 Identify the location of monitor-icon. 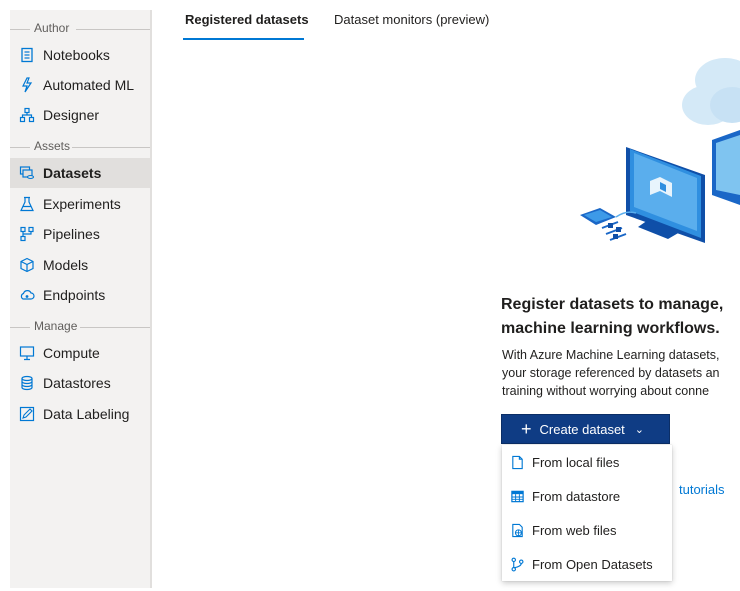
(27, 353).